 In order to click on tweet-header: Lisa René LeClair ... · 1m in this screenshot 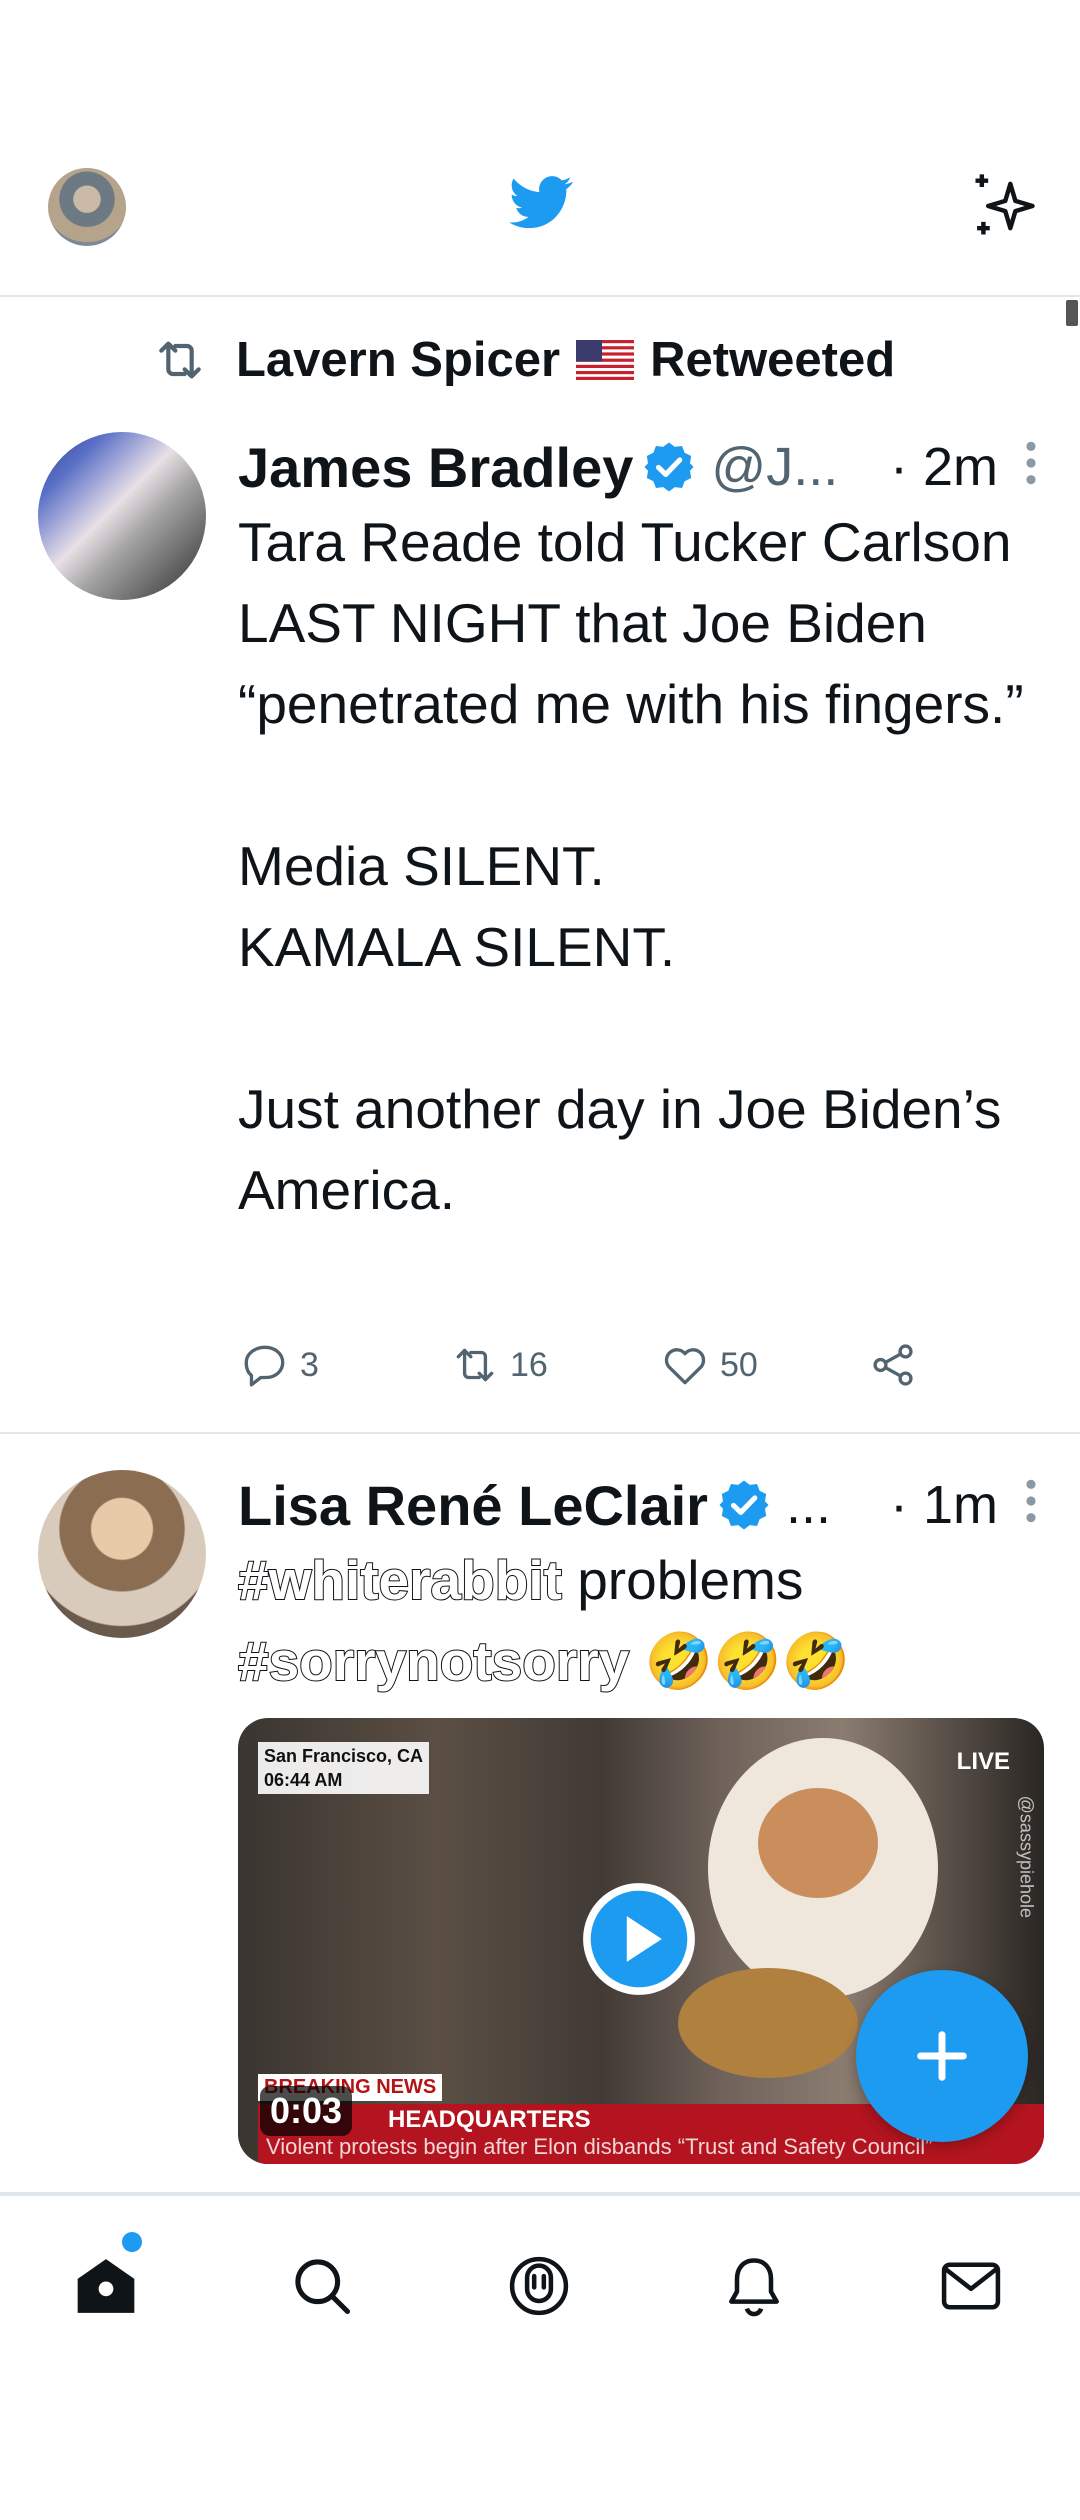, I will do `click(638, 1505)`.